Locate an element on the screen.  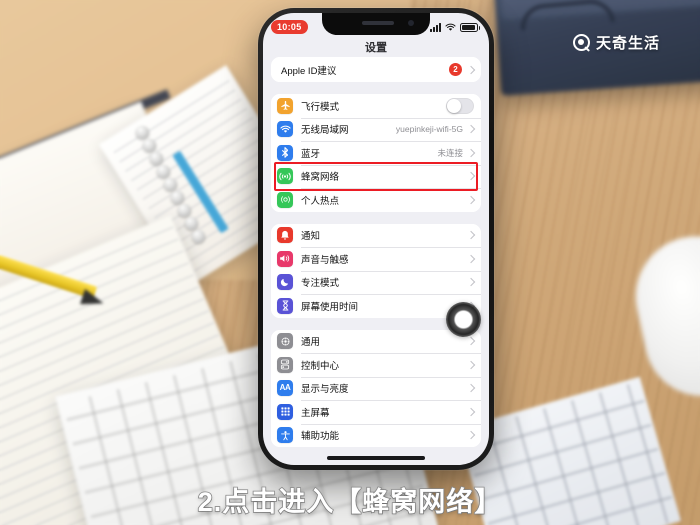
cellular-icon is located at coordinates (285, 176).